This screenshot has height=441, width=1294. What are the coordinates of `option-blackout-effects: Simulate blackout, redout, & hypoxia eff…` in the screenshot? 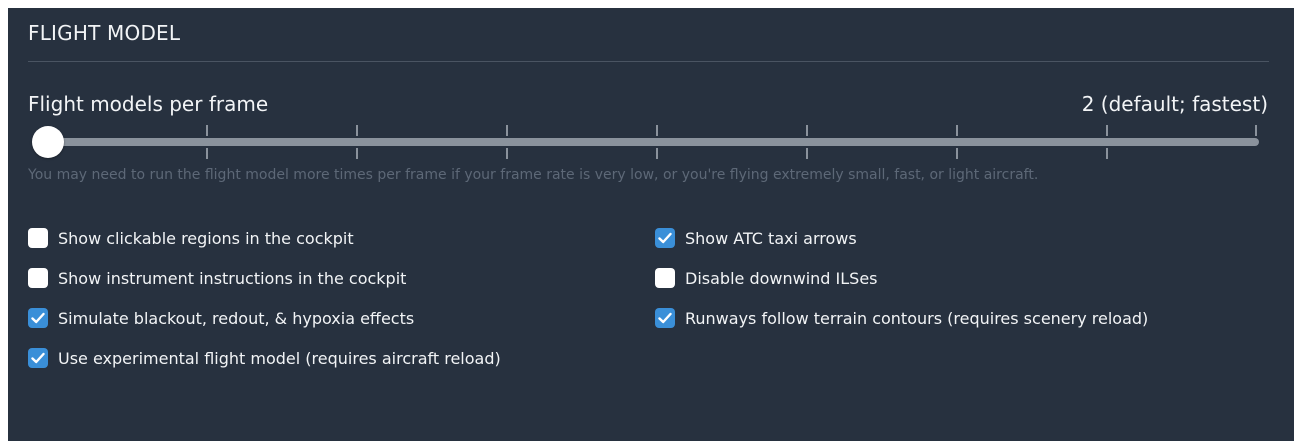 It's located at (221, 318).